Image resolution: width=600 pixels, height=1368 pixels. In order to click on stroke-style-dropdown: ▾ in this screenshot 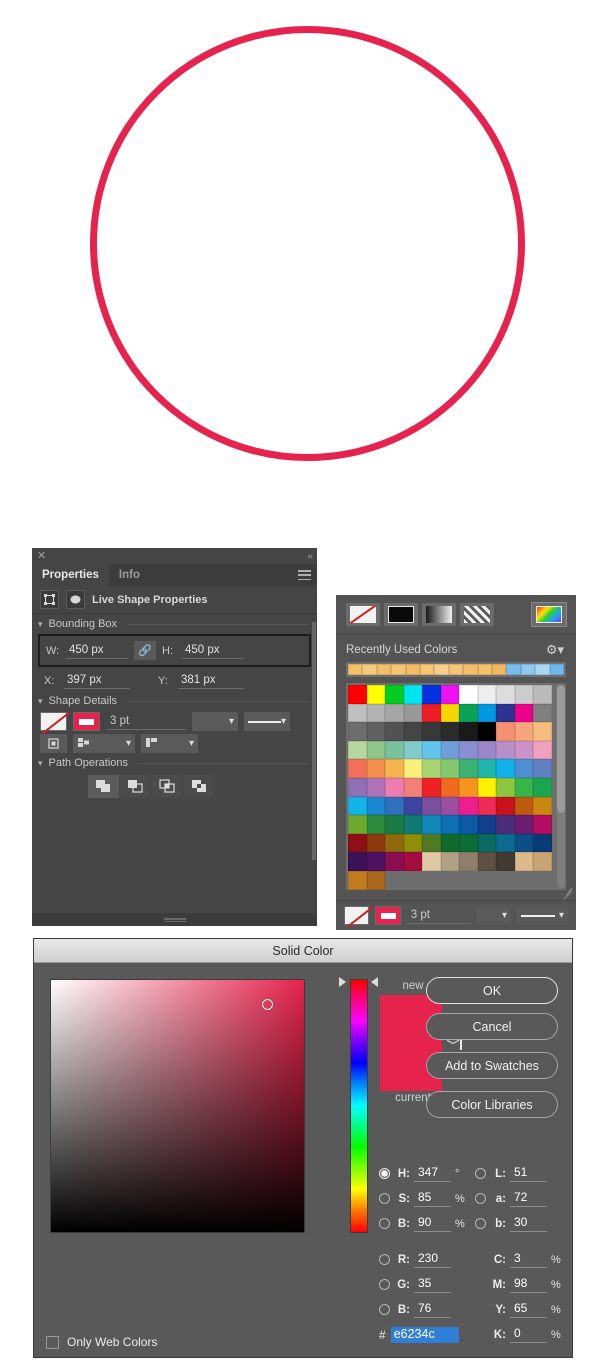, I will do `click(267, 721)`.